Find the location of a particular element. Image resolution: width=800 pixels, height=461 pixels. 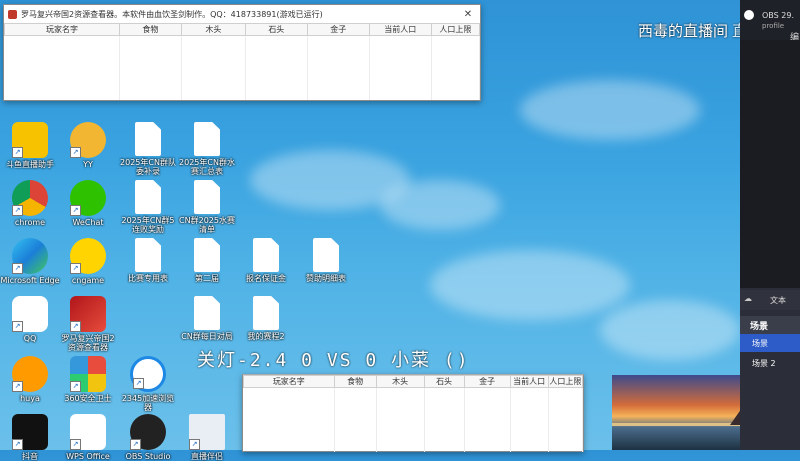

desktop-icon: ↗ 斗鱼直播助手 is located at coordinates (30, 145).